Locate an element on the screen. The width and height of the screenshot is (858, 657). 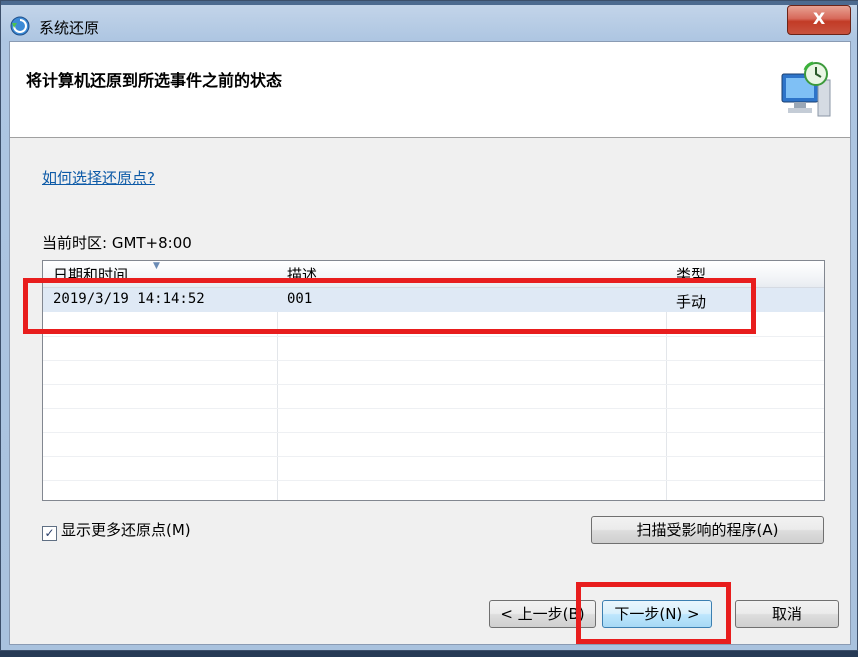
annotation-highlight-next is located at coordinates (653, 613).